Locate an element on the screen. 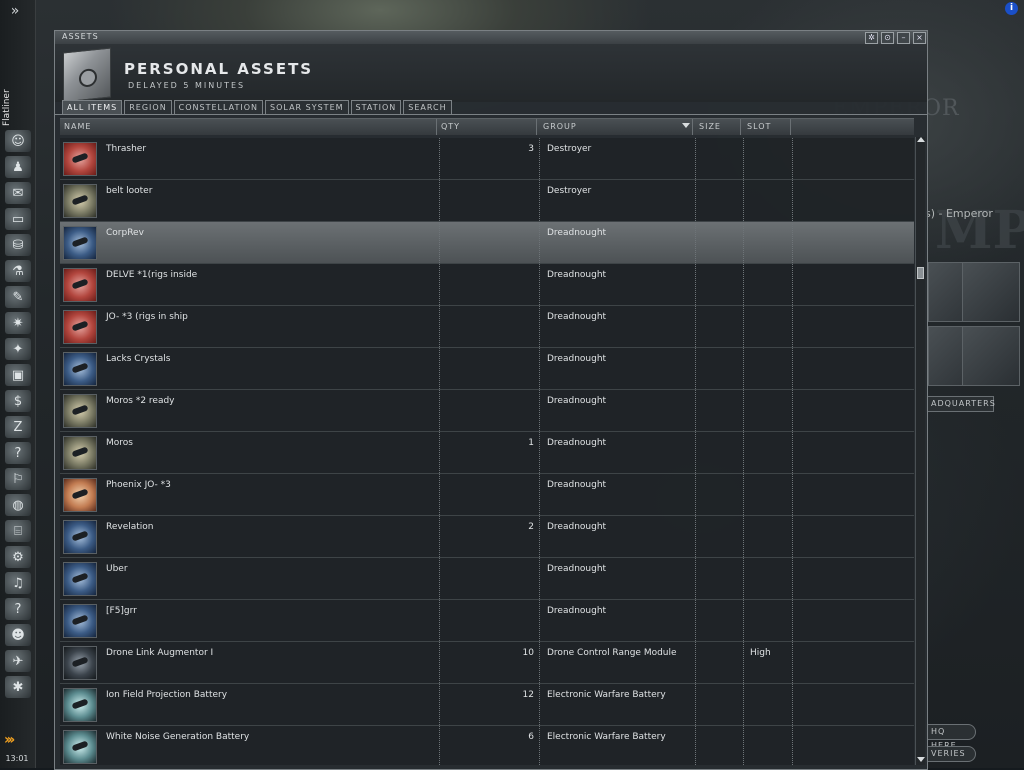 This screenshot has height=770, width=1024. item-name: Revelation is located at coordinates (130, 527).